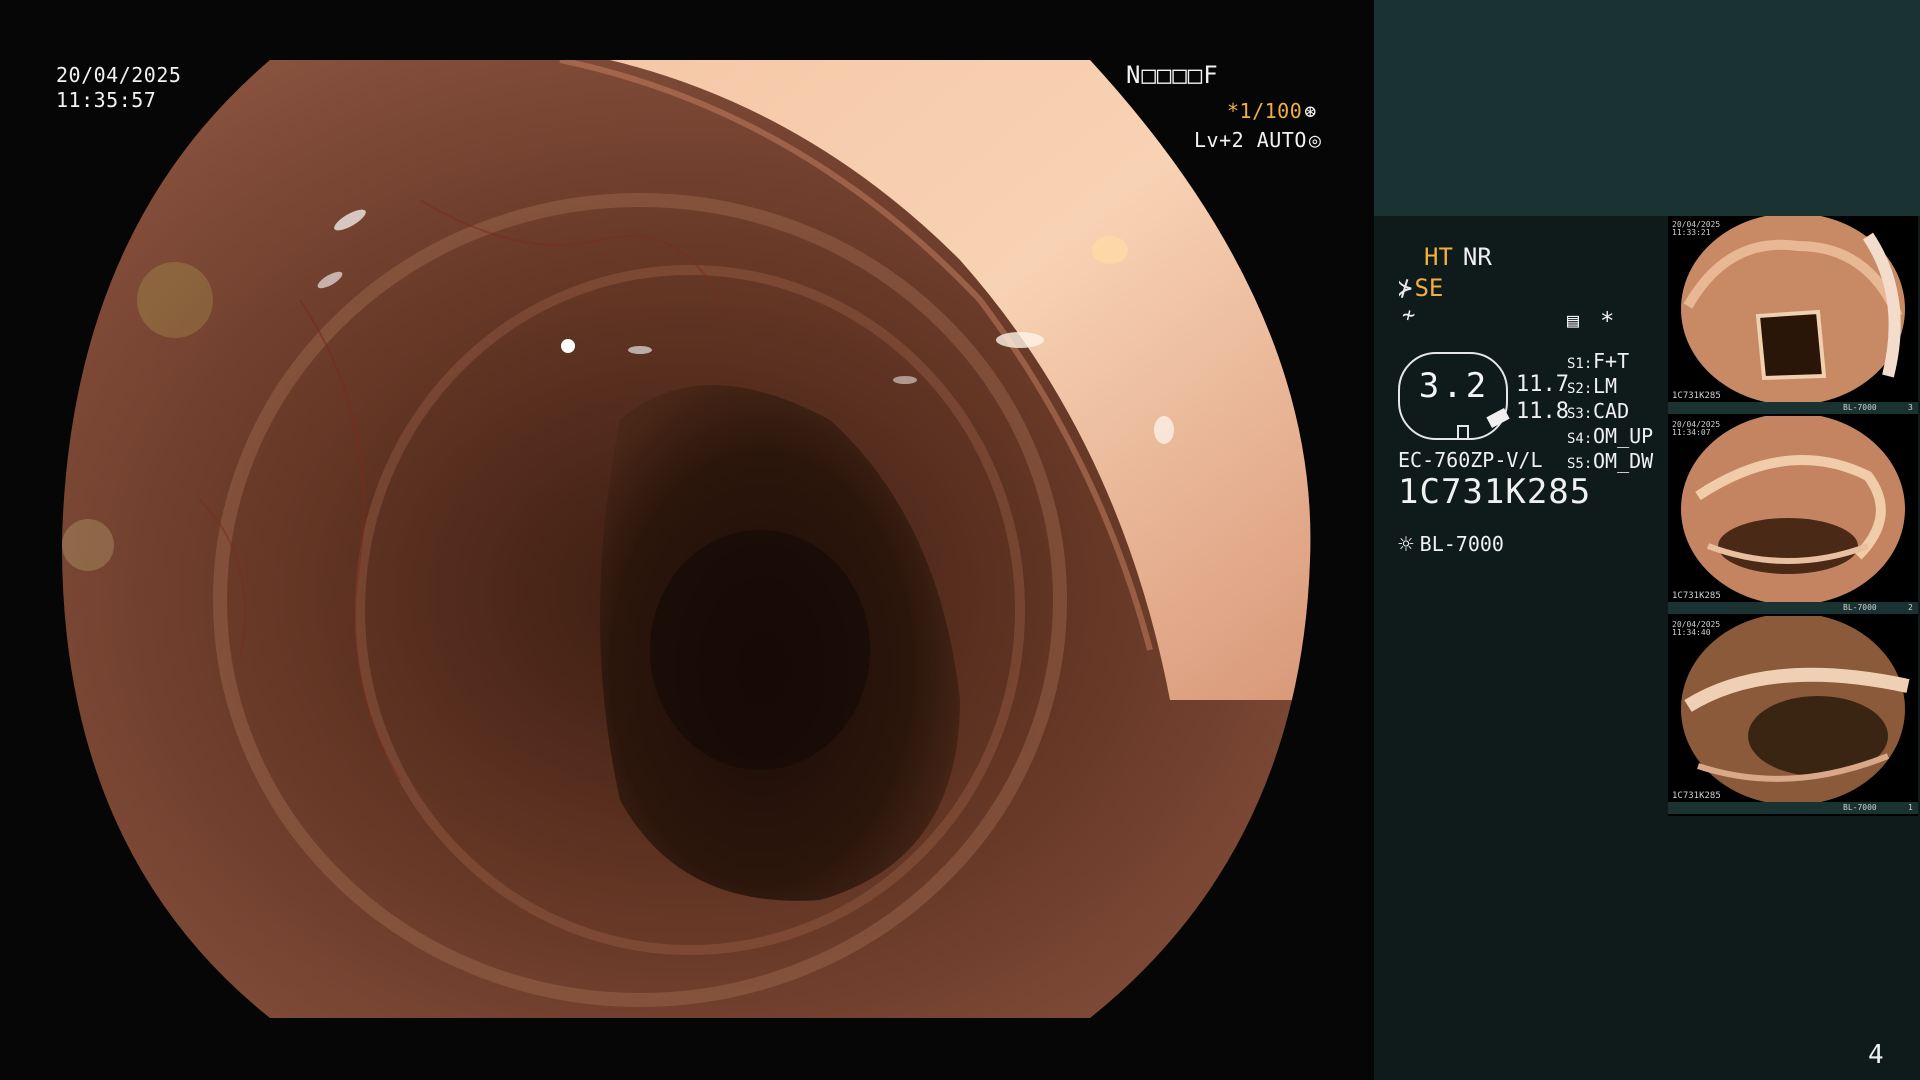  I want to click on zoom-marker, so click(1463, 432).